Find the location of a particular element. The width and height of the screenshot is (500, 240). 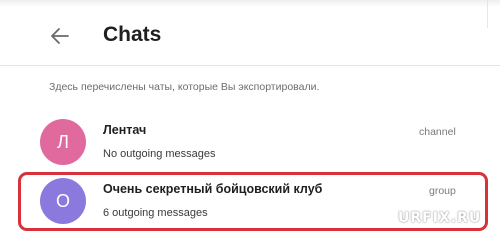

top-edge-shadow is located at coordinates (250, 3).